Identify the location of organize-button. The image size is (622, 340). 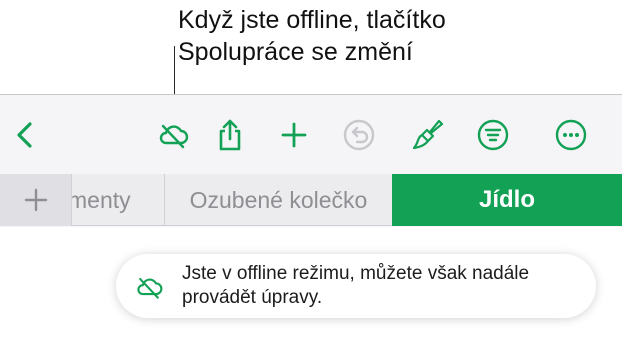
(493, 135).